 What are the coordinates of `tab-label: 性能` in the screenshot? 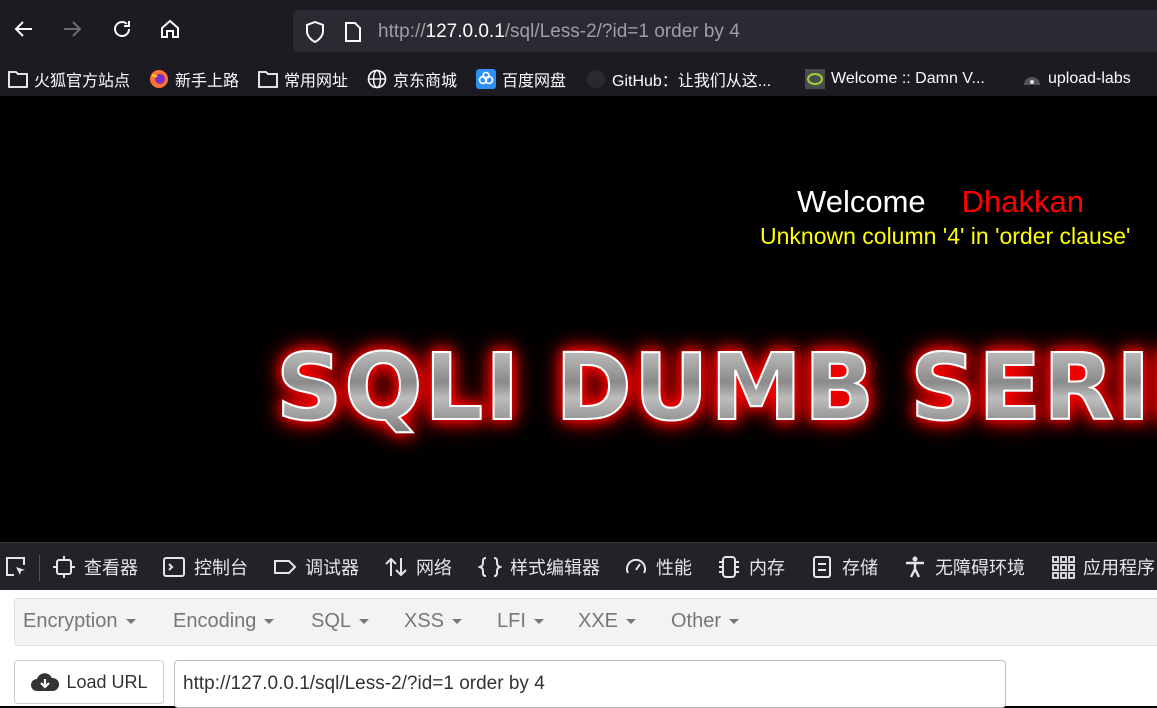 It's located at (674, 568).